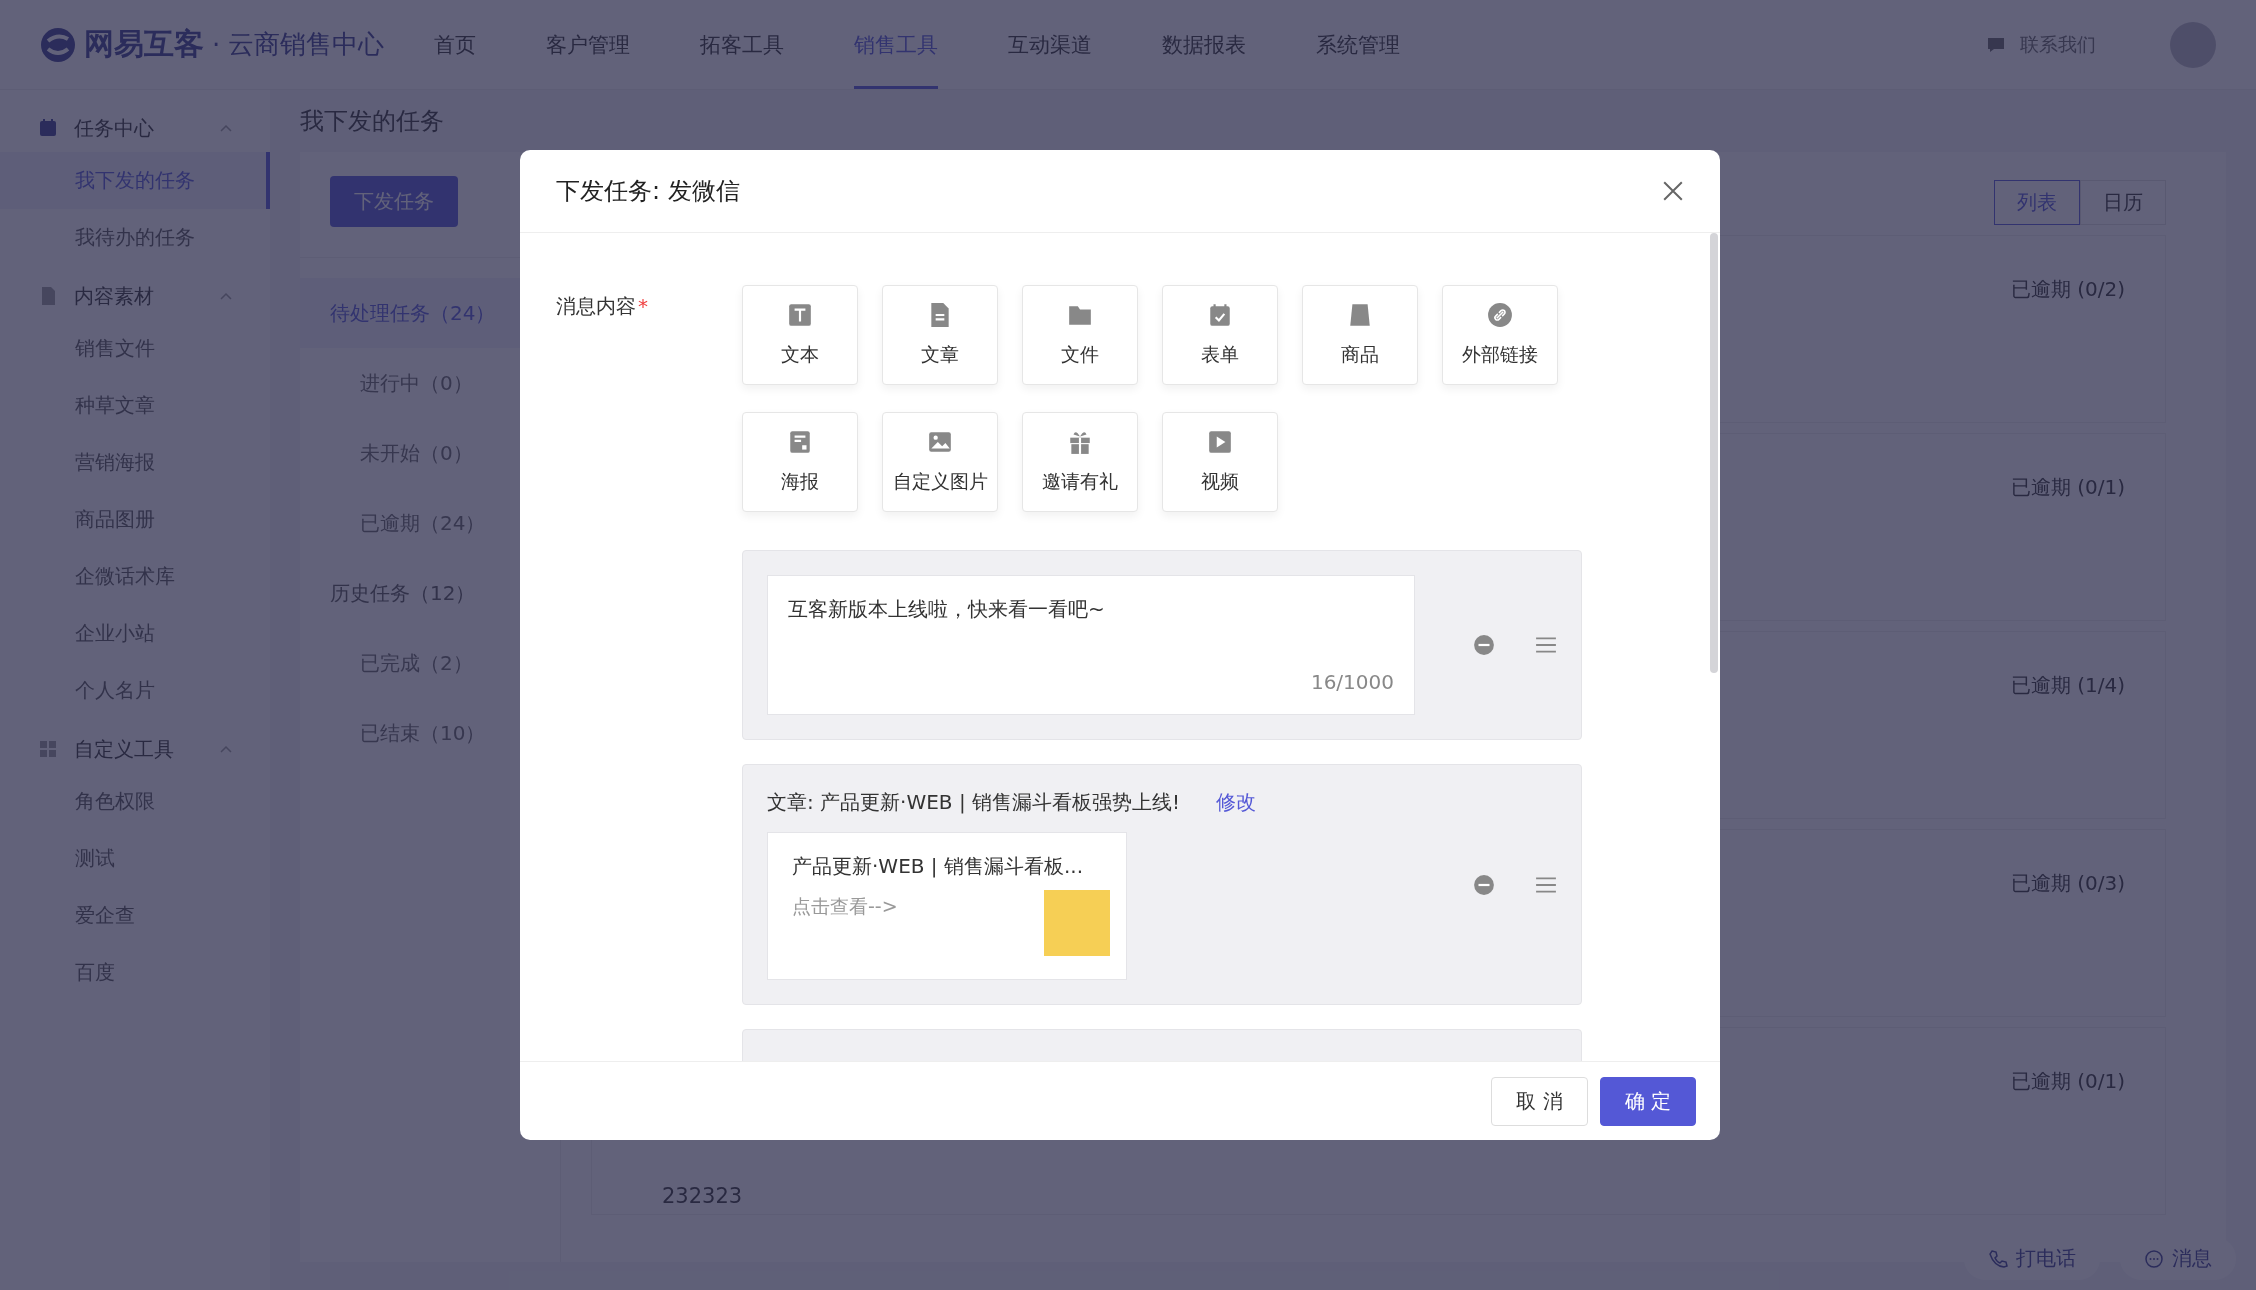 The height and width of the screenshot is (1290, 2256). I want to click on poster-icon, so click(800, 442).